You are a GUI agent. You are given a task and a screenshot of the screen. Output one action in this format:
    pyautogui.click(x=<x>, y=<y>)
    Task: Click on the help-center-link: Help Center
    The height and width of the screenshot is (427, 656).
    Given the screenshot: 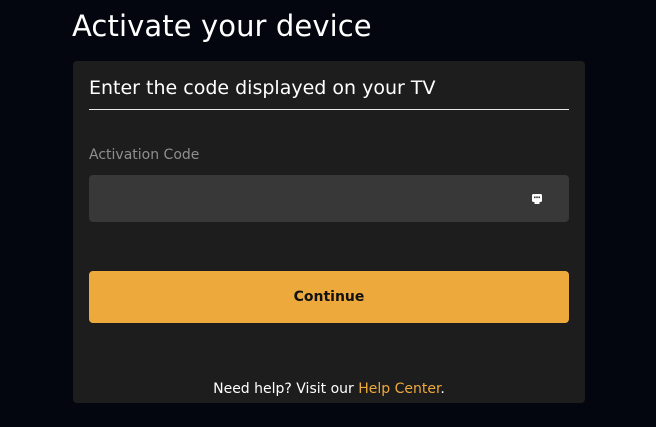 What is the action you would take?
    pyautogui.click(x=399, y=389)
    